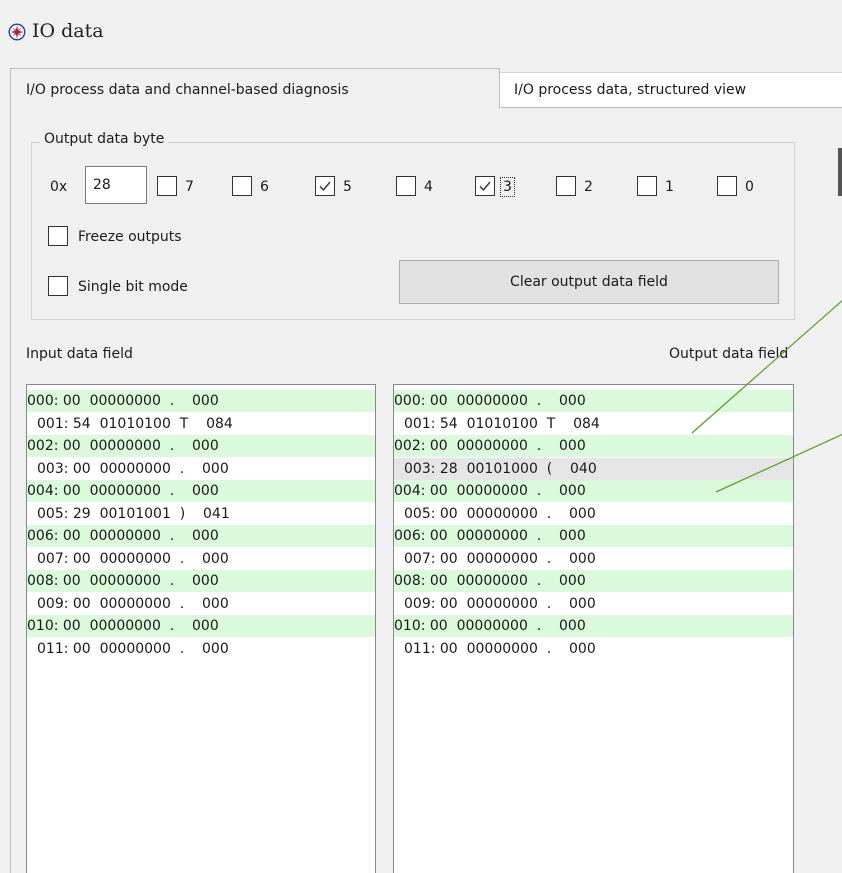 The image size is (842, 873). Describe the element at coordinates (59, 187) in the screenshot. I see `hex-prefix-label: 0x` at that location.